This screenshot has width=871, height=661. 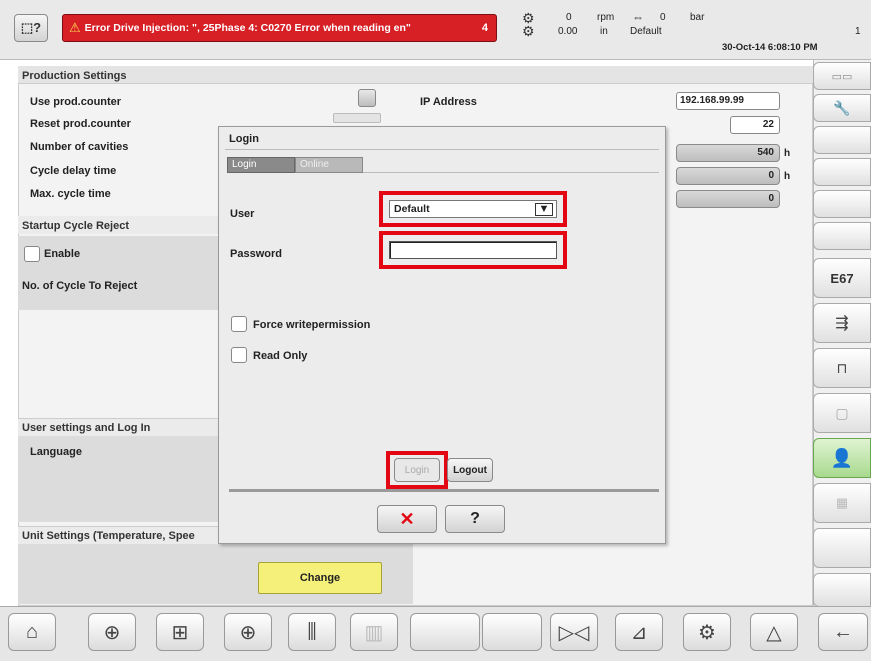 I want to click on ejector-button: ⊞, so click(x=180, y=632).